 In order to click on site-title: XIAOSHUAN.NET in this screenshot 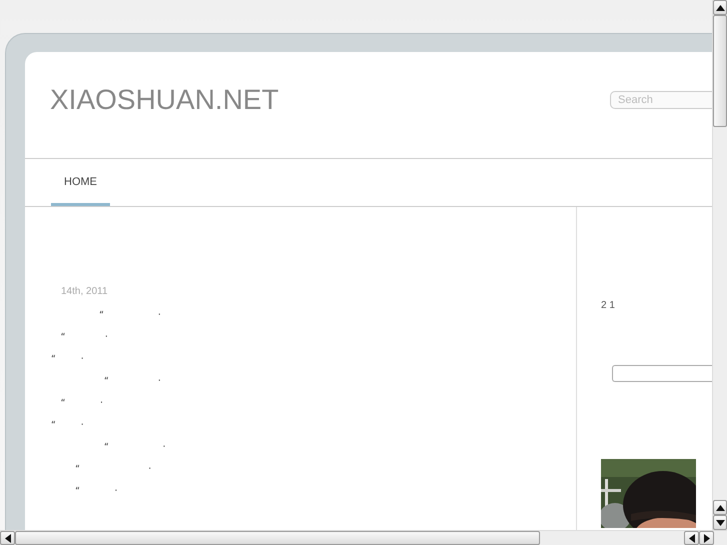, I will do `click(164, 100)`.